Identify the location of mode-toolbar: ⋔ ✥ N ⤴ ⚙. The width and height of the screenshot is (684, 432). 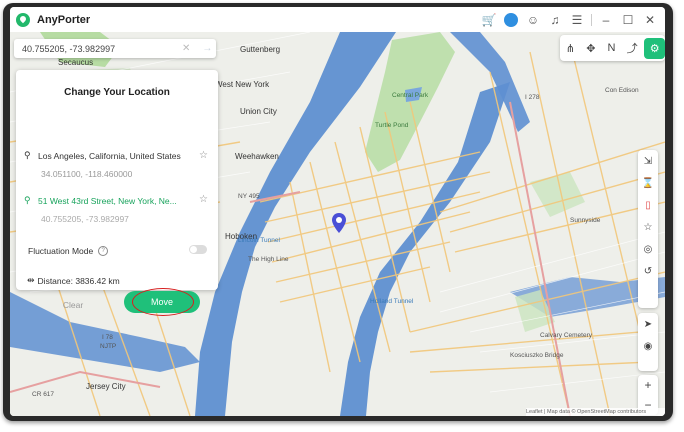
(612, 48).